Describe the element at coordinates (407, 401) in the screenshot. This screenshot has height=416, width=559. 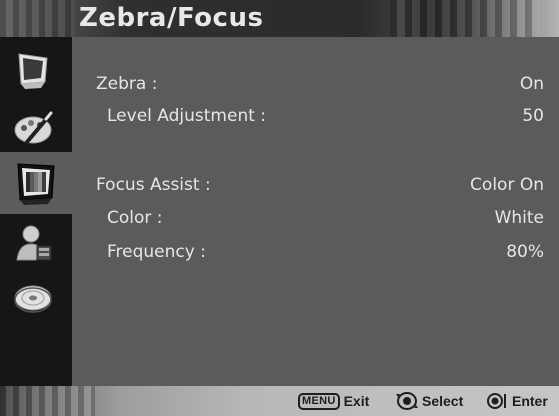
I see `rotate-knob-icon` at that location.